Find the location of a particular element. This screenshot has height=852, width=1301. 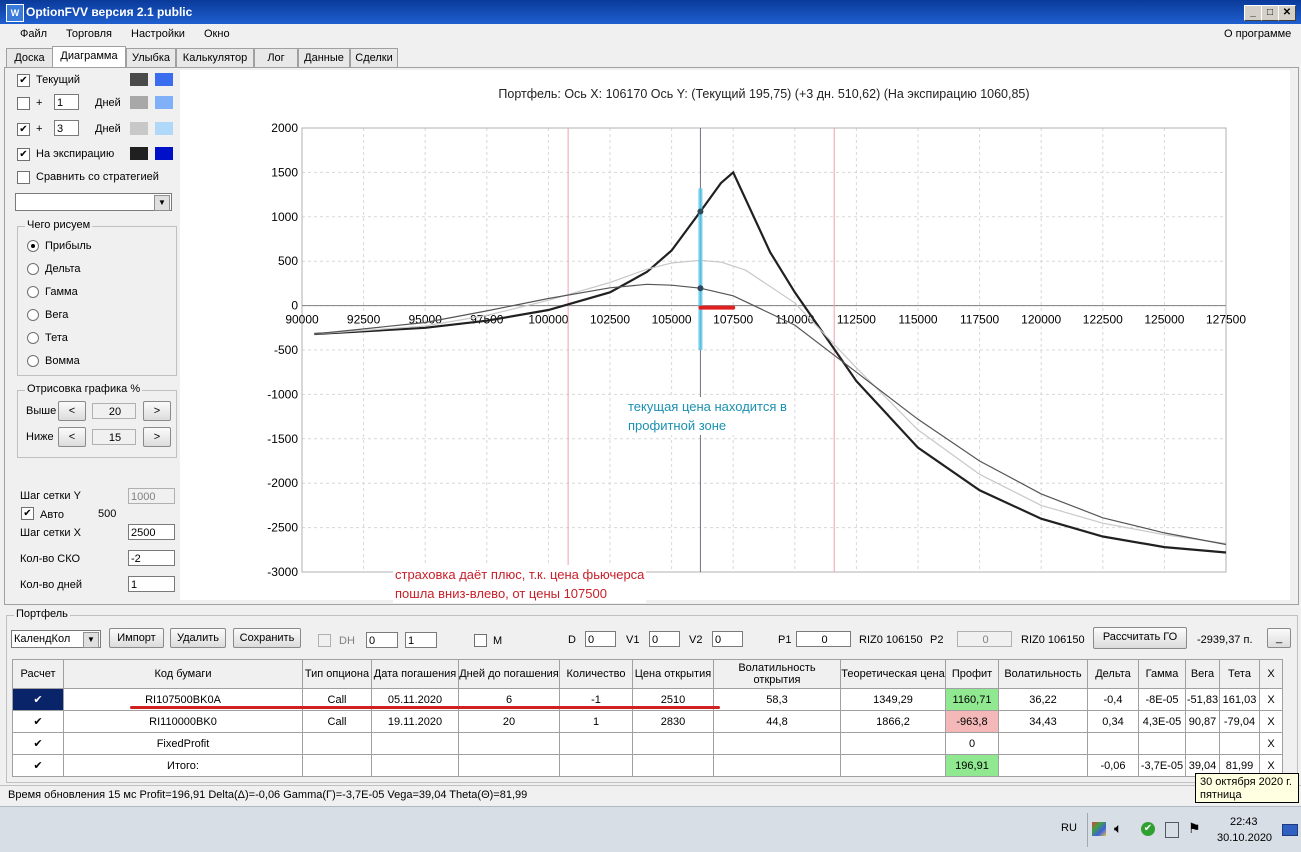

auto-checkbox: ✔ is located at coordinates (27, 513).